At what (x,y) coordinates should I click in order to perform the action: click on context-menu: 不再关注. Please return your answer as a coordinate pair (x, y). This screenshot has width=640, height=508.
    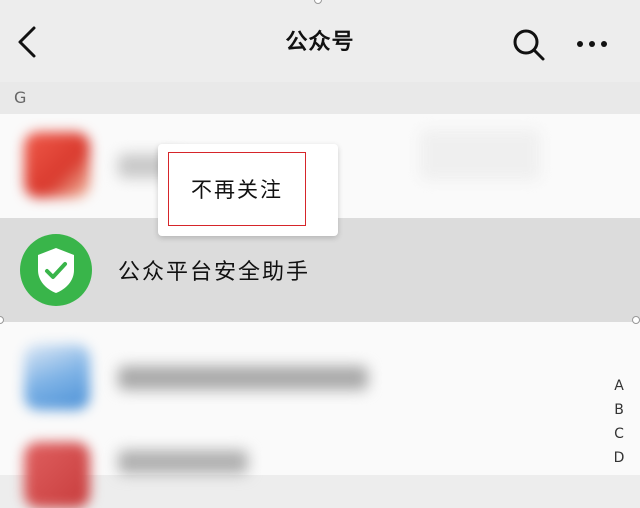
    Looking at the image, I should click on (248, 190).